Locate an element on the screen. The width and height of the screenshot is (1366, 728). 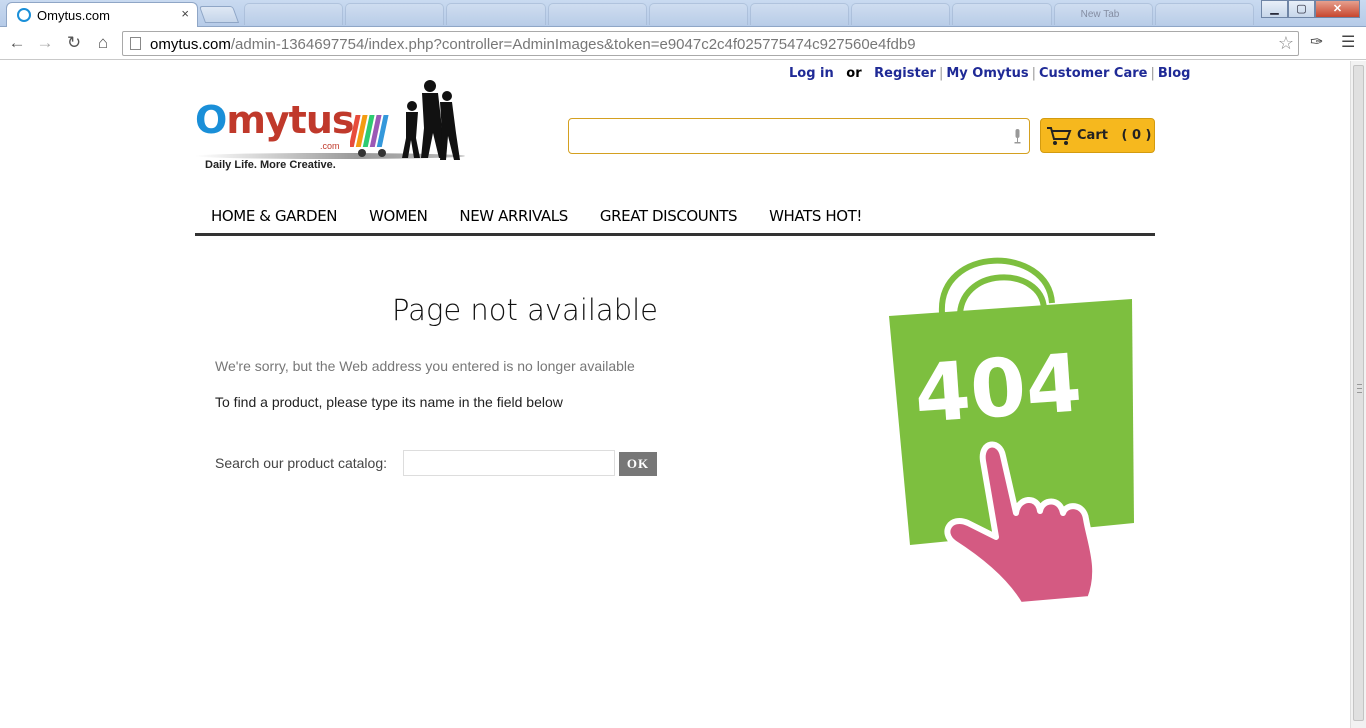
window-controls: ▁ ▢ ✕ is located at coordinates (1310, 9).